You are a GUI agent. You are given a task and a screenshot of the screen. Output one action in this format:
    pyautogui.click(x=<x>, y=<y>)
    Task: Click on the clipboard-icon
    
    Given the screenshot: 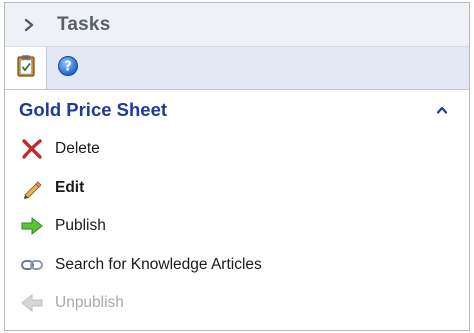 What is the action you would take?
    pyautogui.click(x=26, y=68)
    